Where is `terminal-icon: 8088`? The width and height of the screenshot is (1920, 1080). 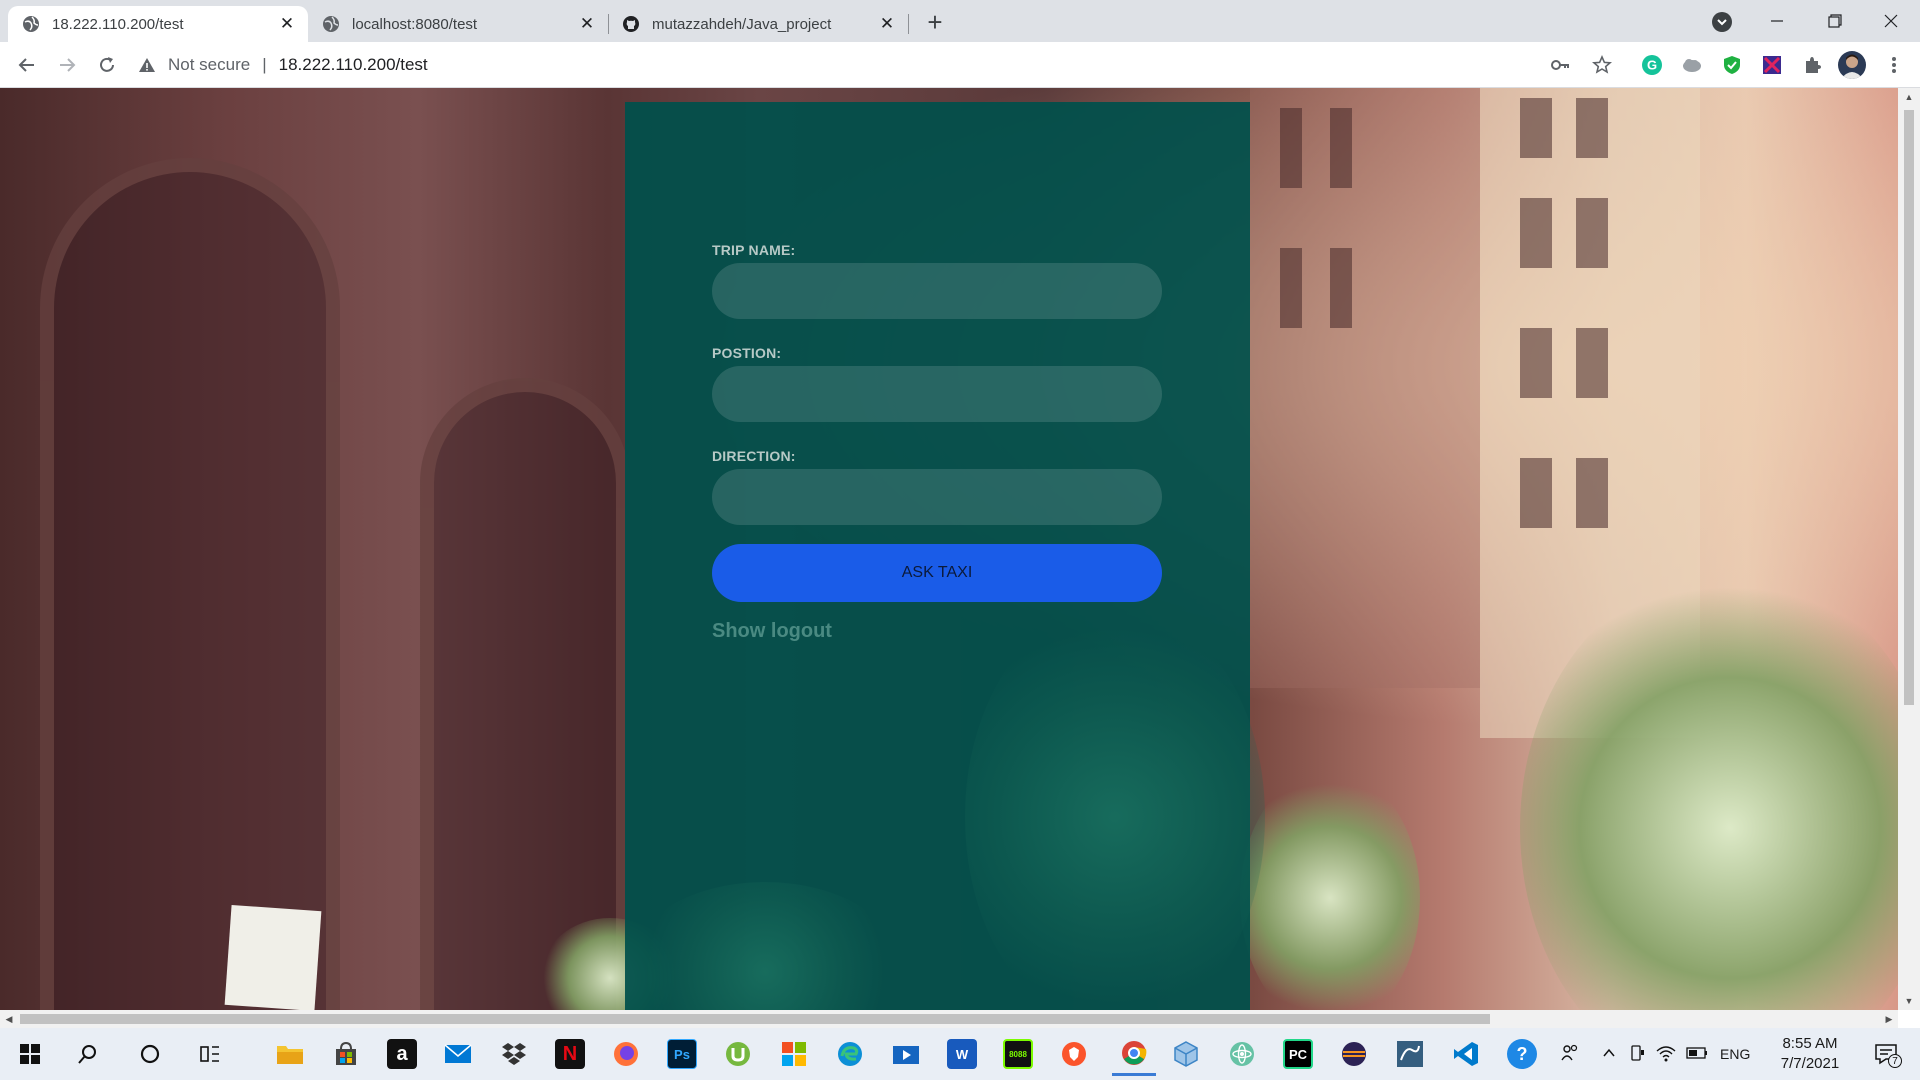
terminal-icon: 8088 is located at coordinates (1018, 1054).